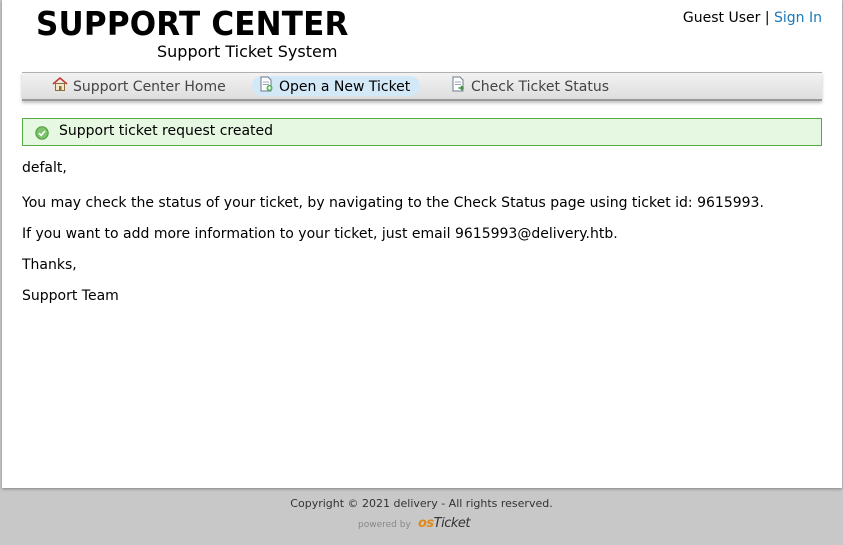  What do you see at coordinates (49, 265) in the screenshot?
I see `thanks-text: Thanks,` at bounding box center [49, 265].